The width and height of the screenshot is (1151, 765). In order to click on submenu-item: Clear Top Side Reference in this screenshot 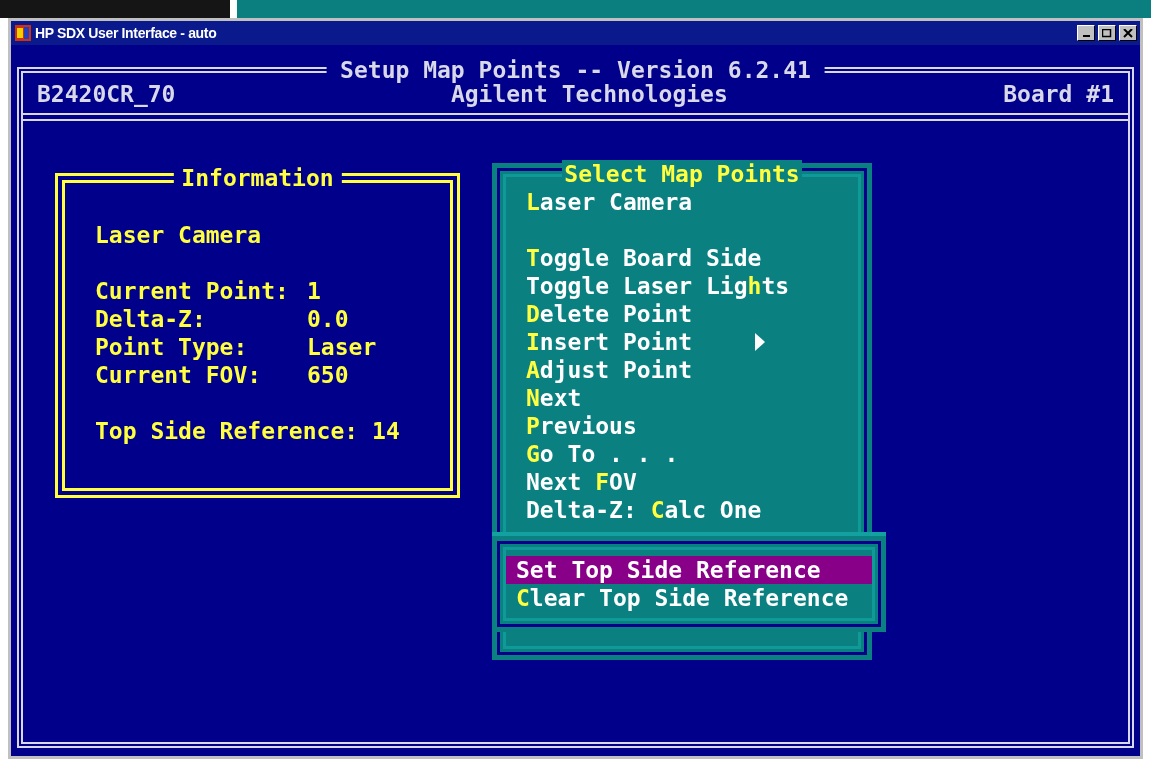, I will do `click(689, 598)`.